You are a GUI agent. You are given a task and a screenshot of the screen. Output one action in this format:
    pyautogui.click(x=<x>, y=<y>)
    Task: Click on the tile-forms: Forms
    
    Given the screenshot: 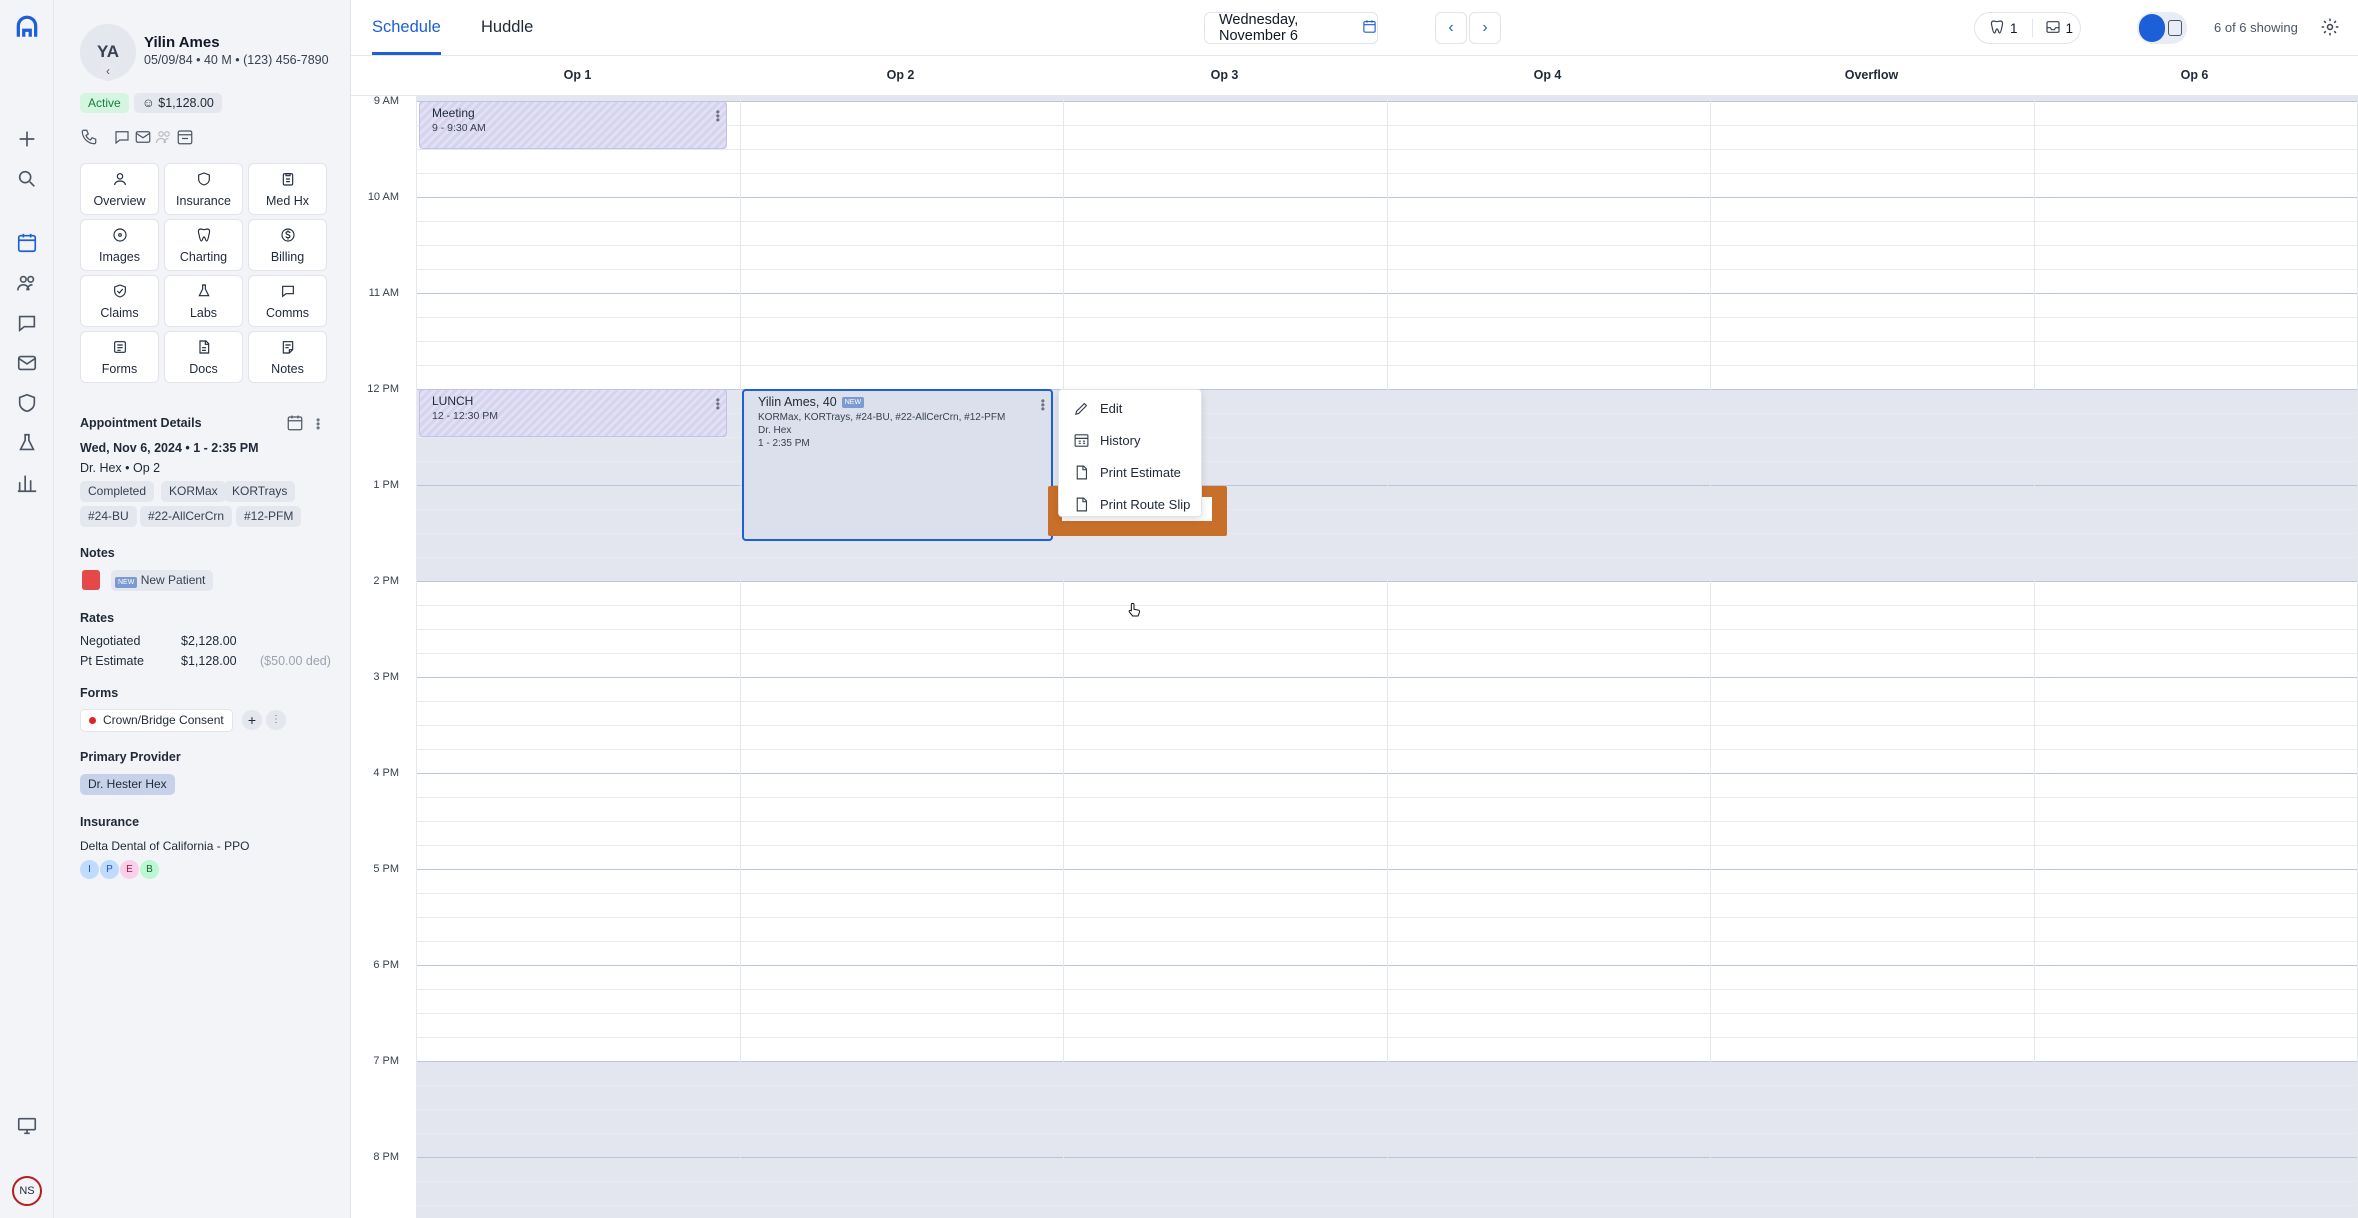 What is the action you would take?
    pyautogui.click(x=119, y=357)
    